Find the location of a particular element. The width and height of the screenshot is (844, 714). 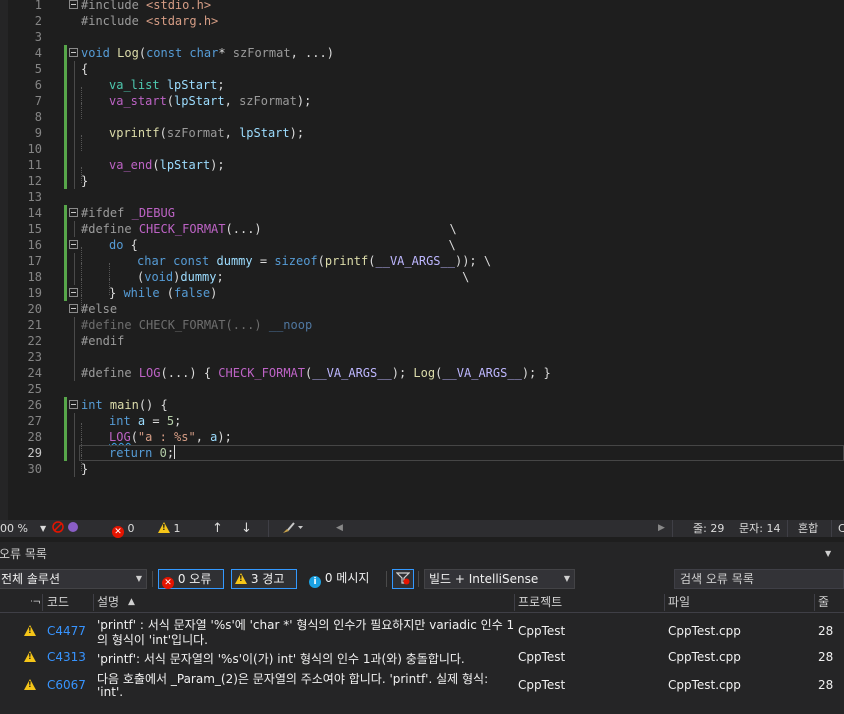

brush-icon is located at coordinates (293, 528).